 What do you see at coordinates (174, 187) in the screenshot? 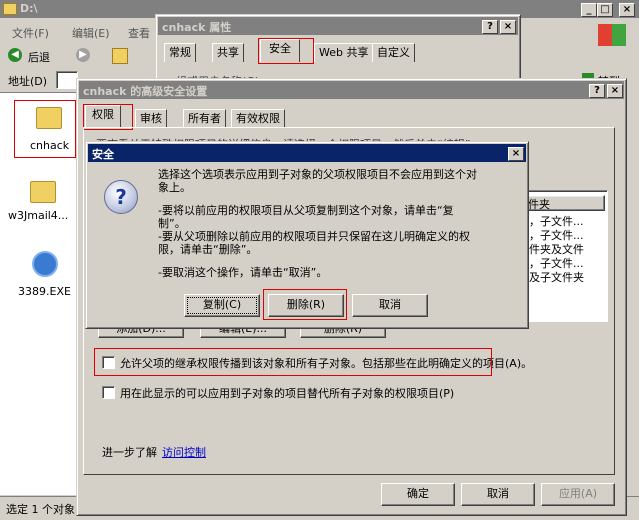
I see `message-line: 象上。` at bounding box center [174, 187].